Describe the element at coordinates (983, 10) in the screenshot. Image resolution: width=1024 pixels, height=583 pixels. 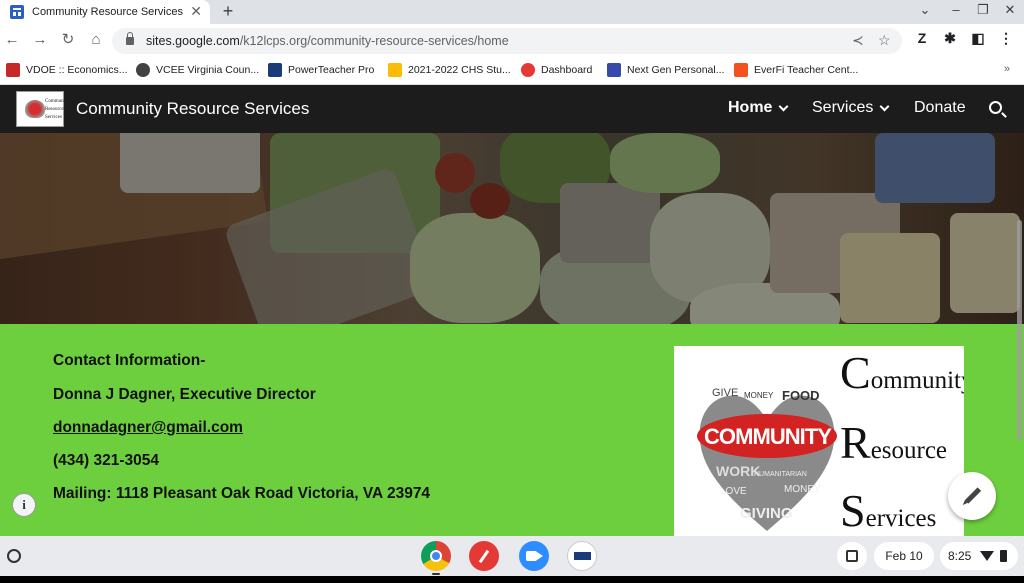
I see `restore-icon: ❐` at that location.